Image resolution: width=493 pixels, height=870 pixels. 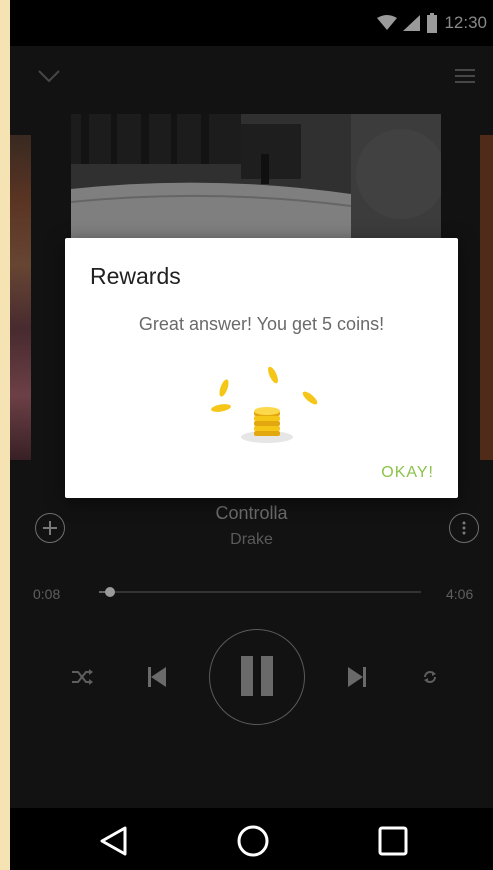 I want to click on okay-button: OKAY!, so click(x=407, y=473).